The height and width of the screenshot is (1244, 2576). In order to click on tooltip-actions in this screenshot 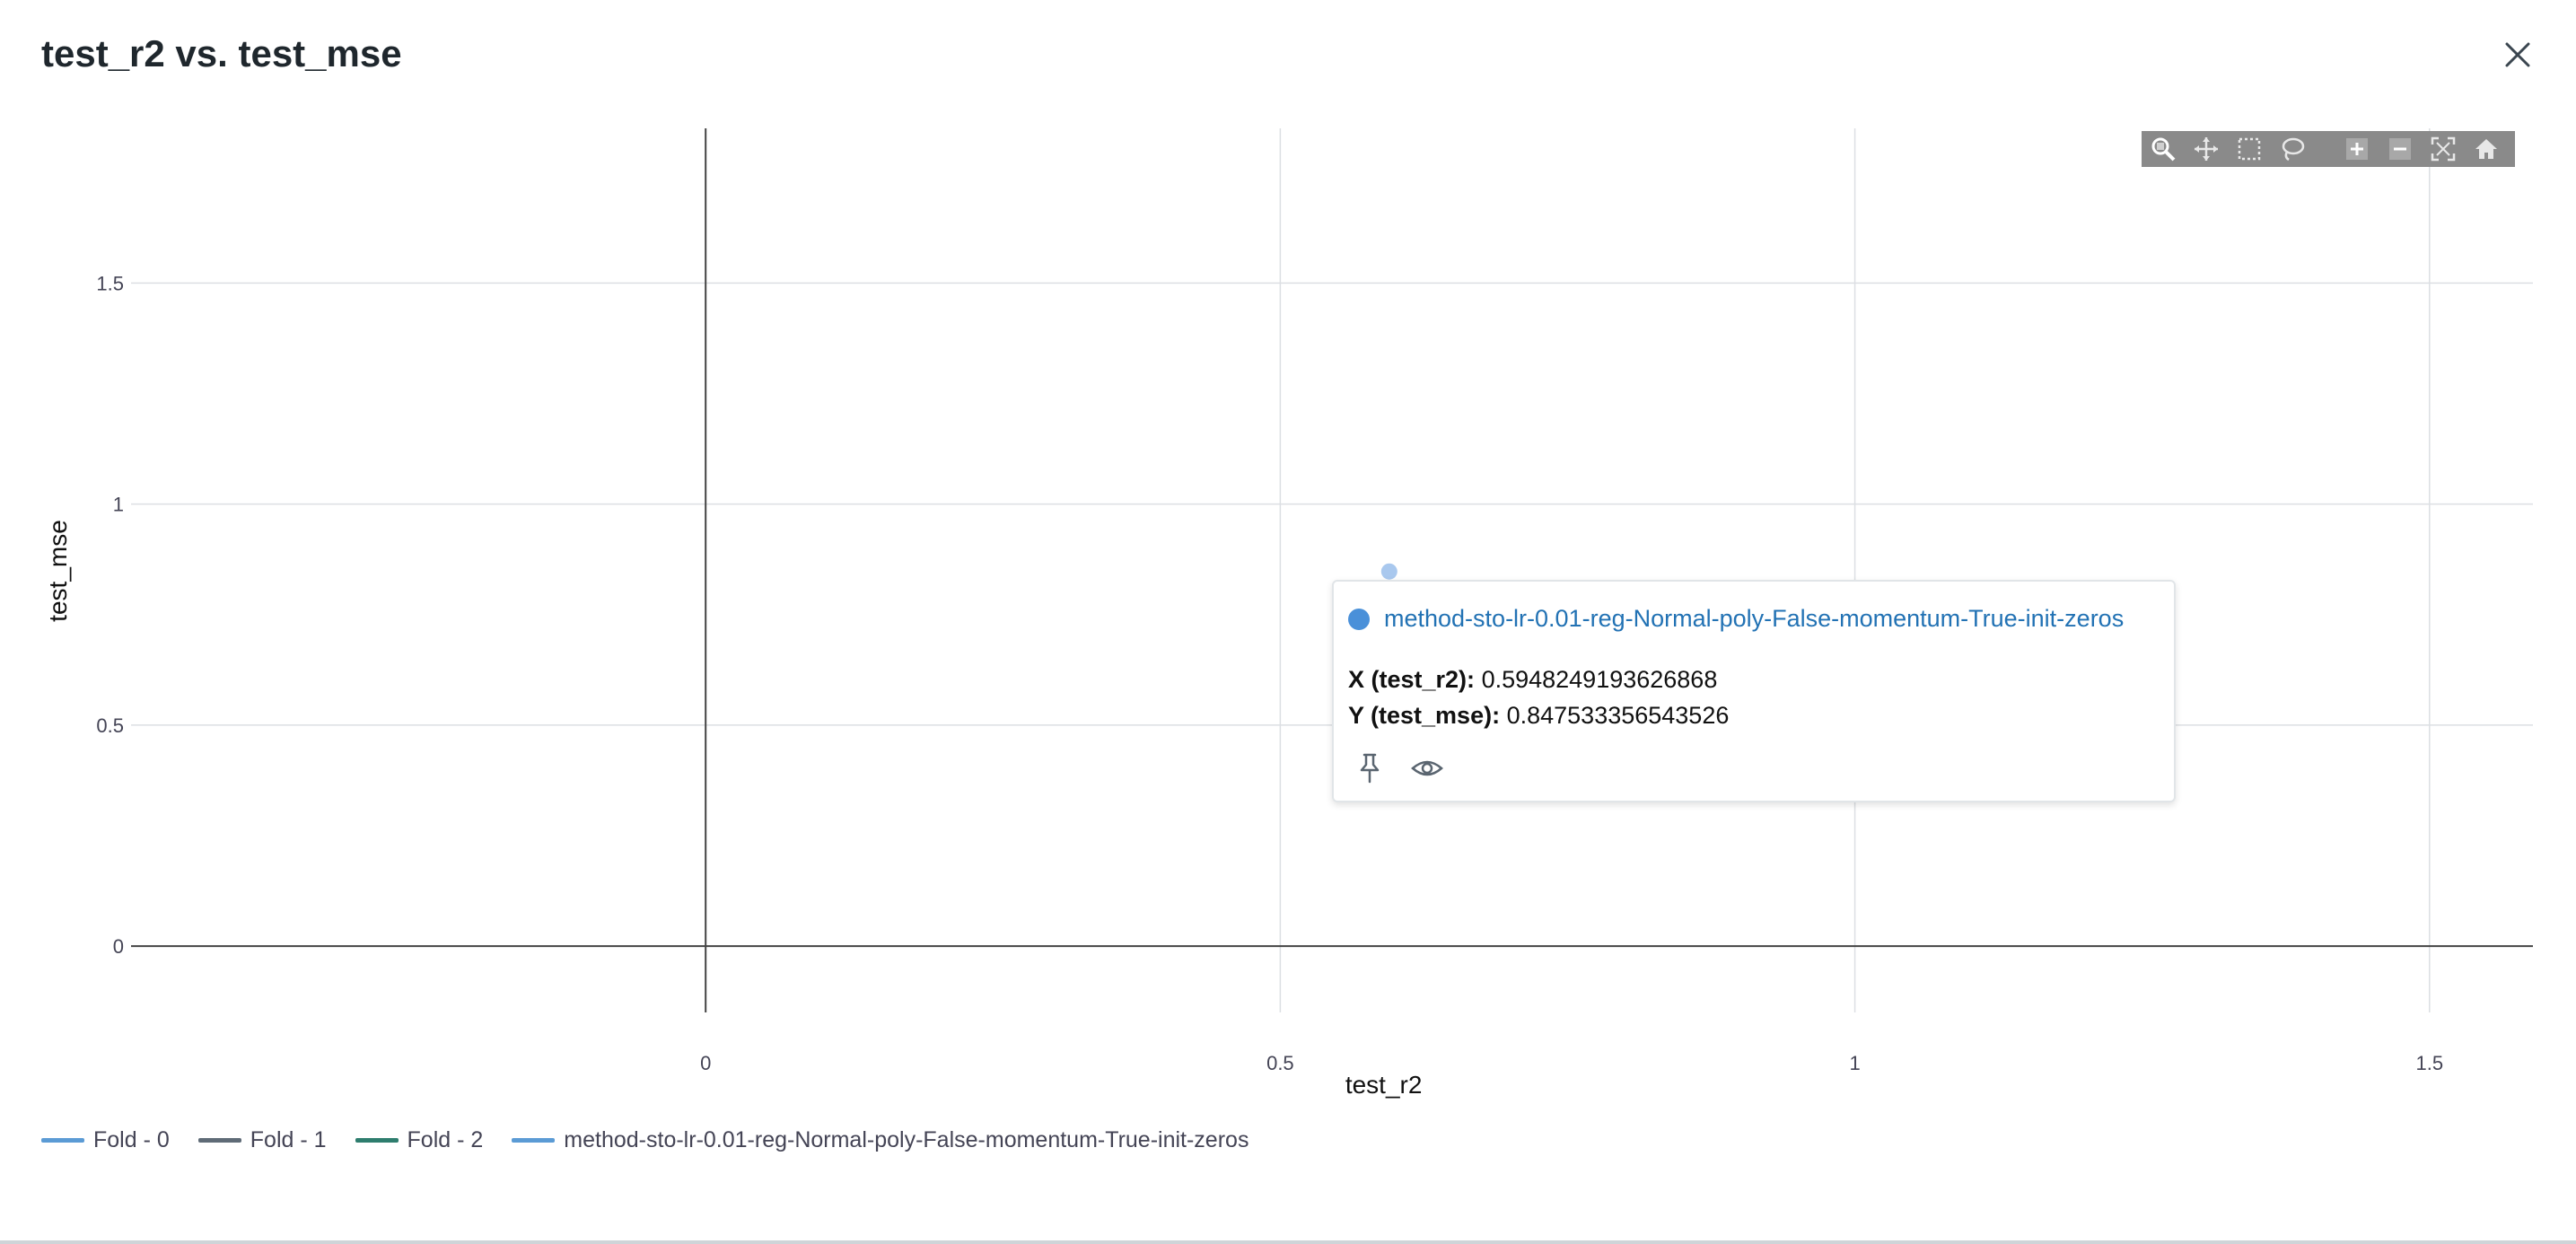, I will do `click(1409, 768)`.